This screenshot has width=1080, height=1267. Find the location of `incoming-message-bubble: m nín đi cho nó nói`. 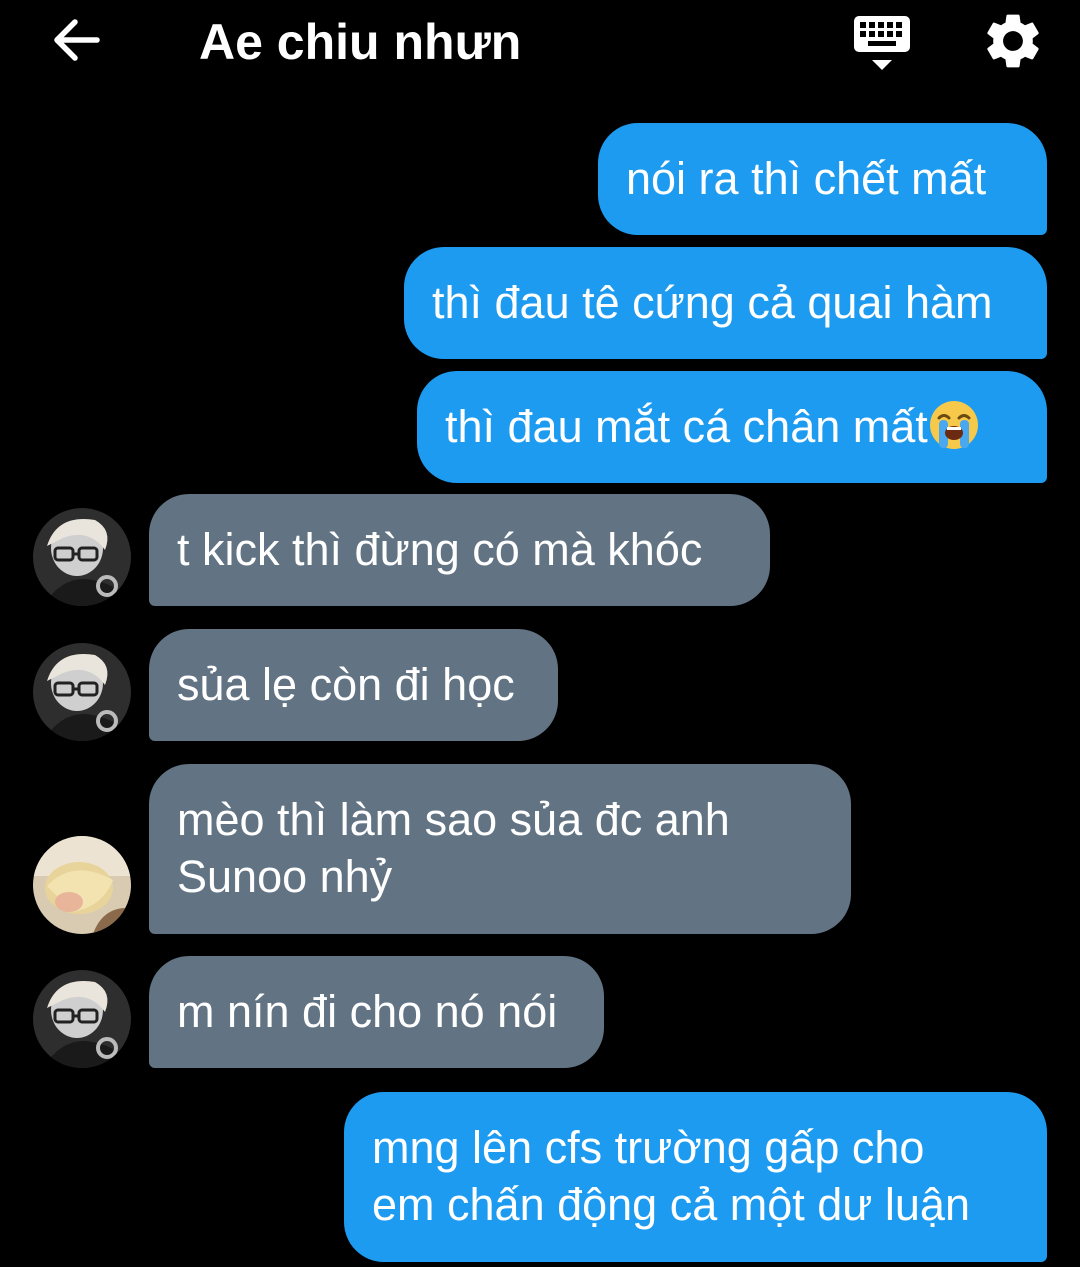

incoming-message-bubble: m nín đi cho nó nói is located at coordinates (376, 1012).